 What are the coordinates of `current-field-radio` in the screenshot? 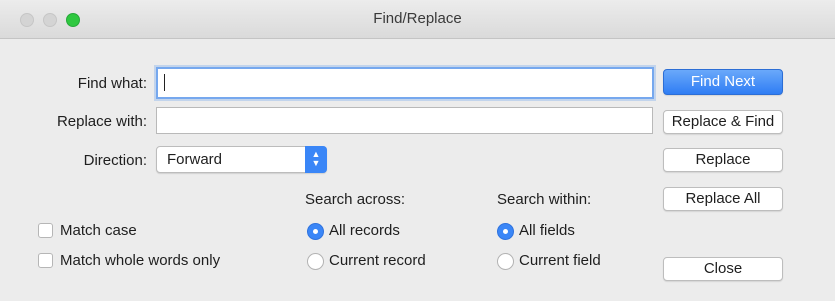 It's located at (505, 261).